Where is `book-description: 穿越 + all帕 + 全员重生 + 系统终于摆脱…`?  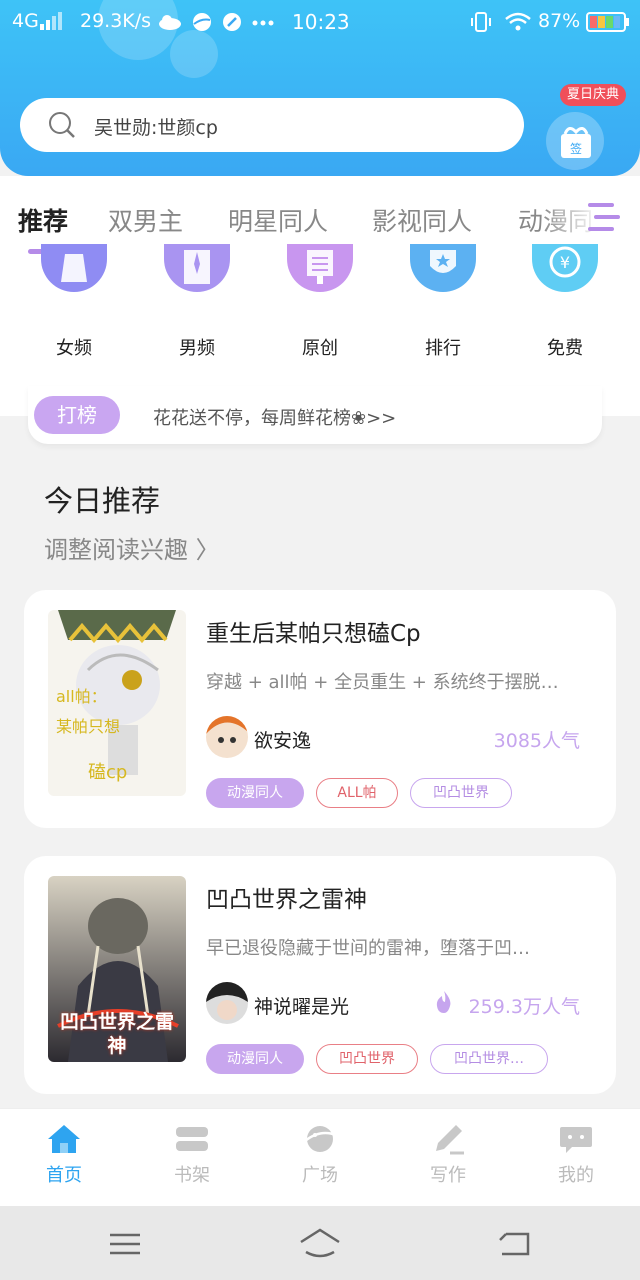 book-description: 穿越 + all帕 + 全员重生 + 系统终于摆脱… is located at coordinates (382, 682).